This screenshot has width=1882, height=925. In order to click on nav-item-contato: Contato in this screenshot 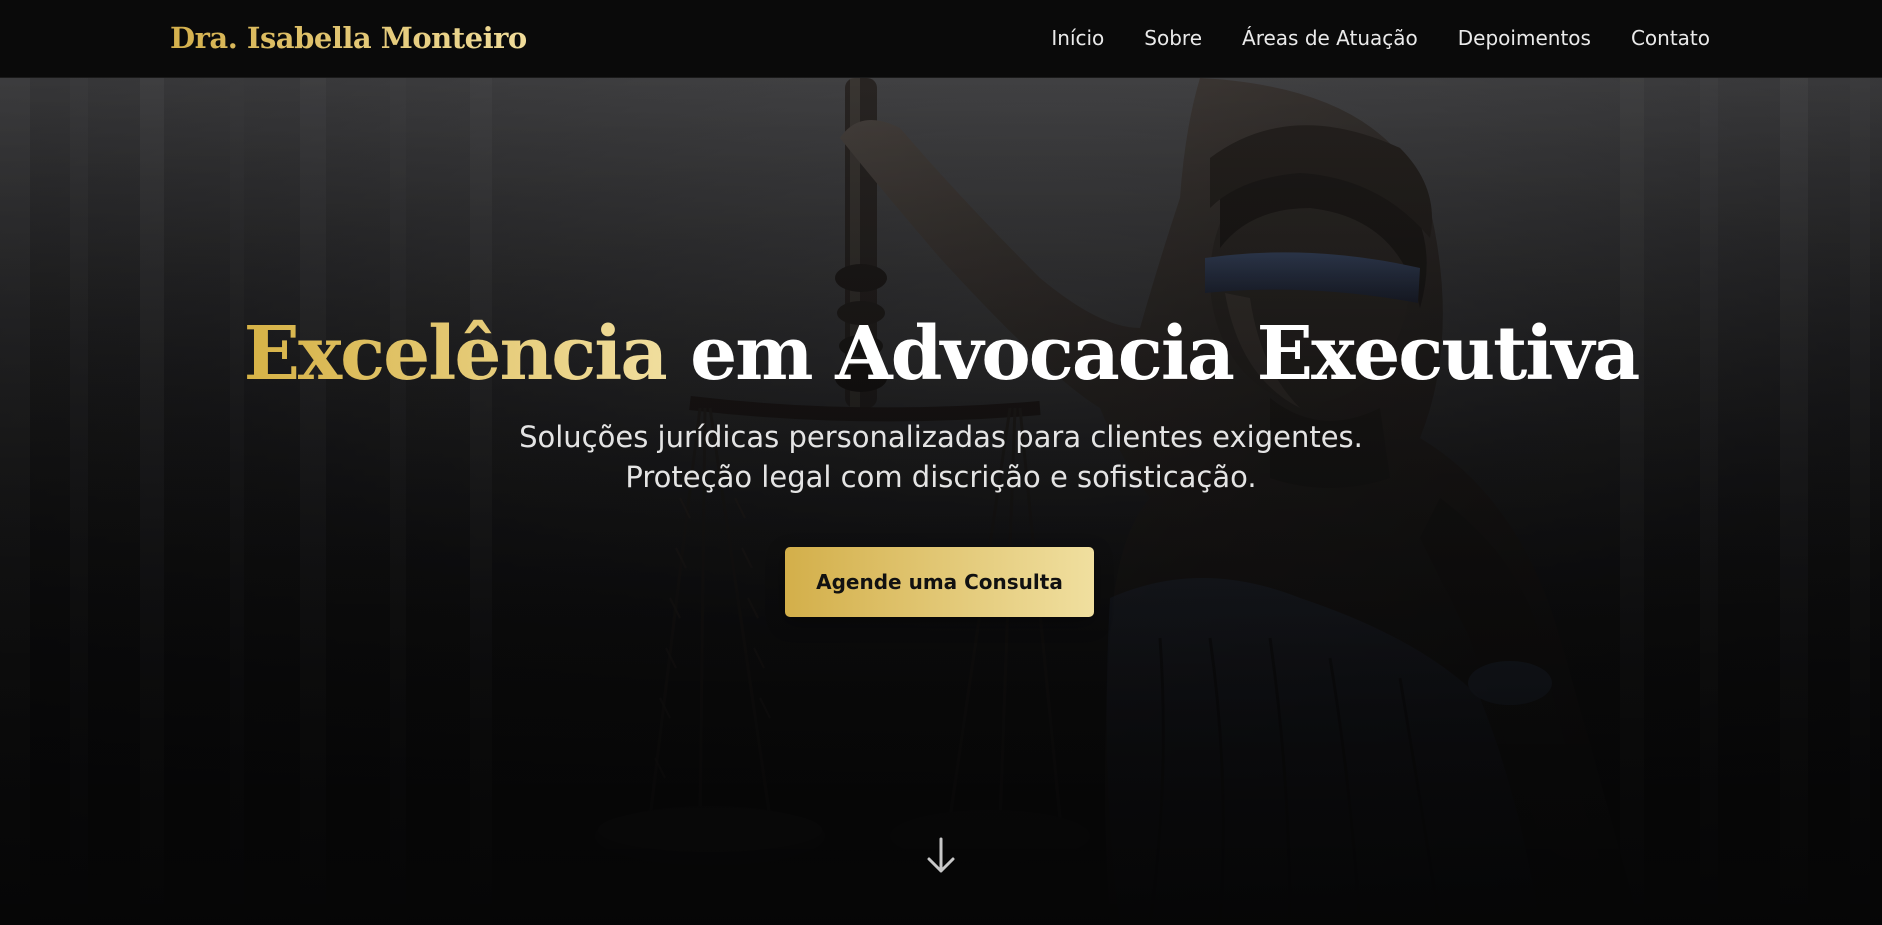, I will do `click(1670, 38)`.